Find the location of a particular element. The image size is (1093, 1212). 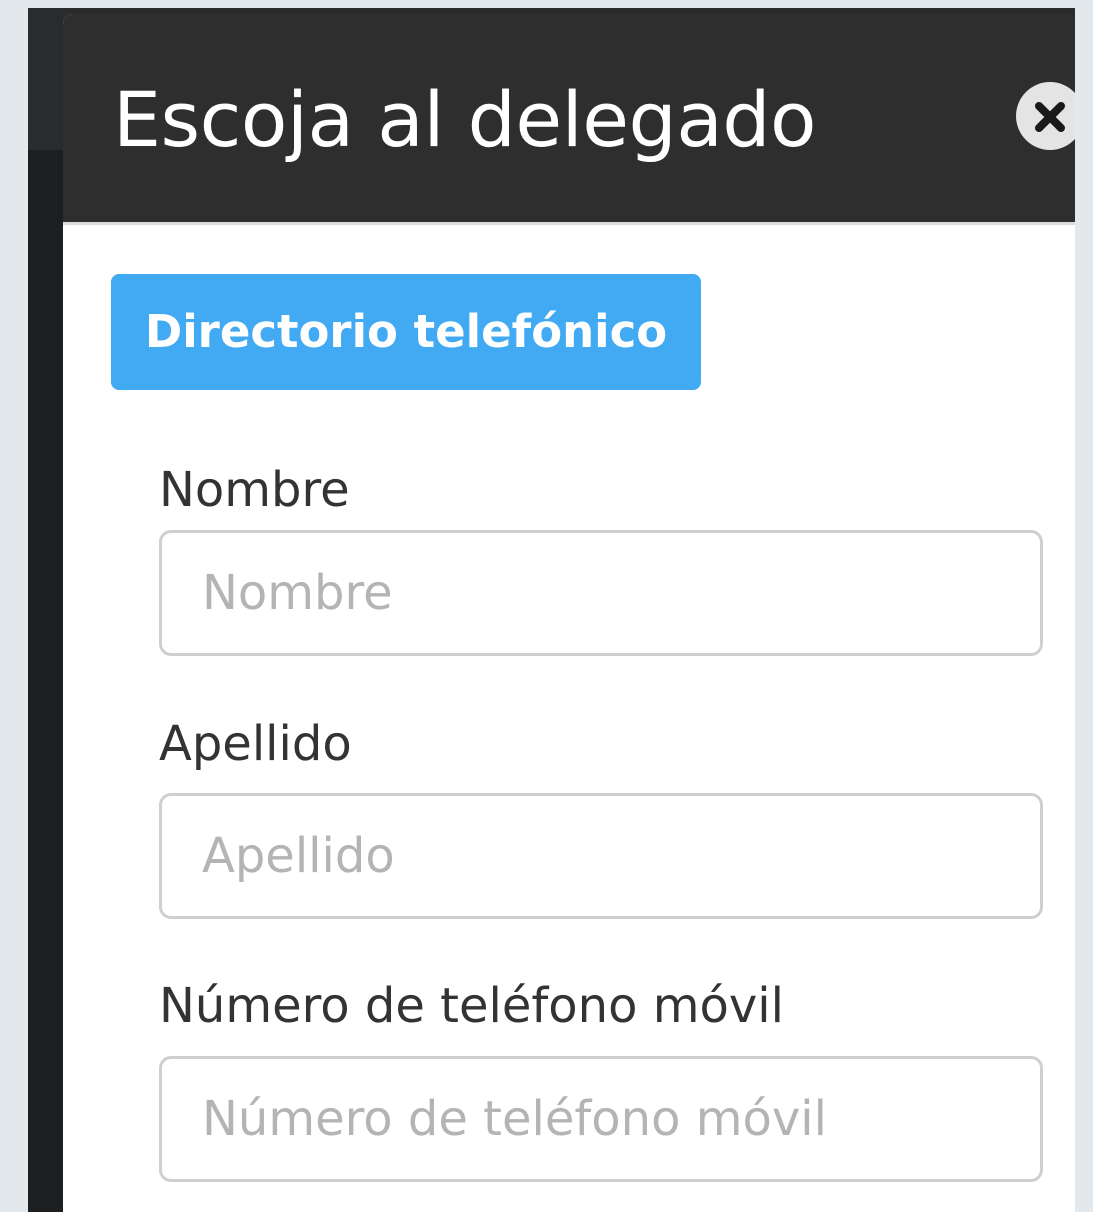

mobile-number-input is located at coordinates (601, 1119).